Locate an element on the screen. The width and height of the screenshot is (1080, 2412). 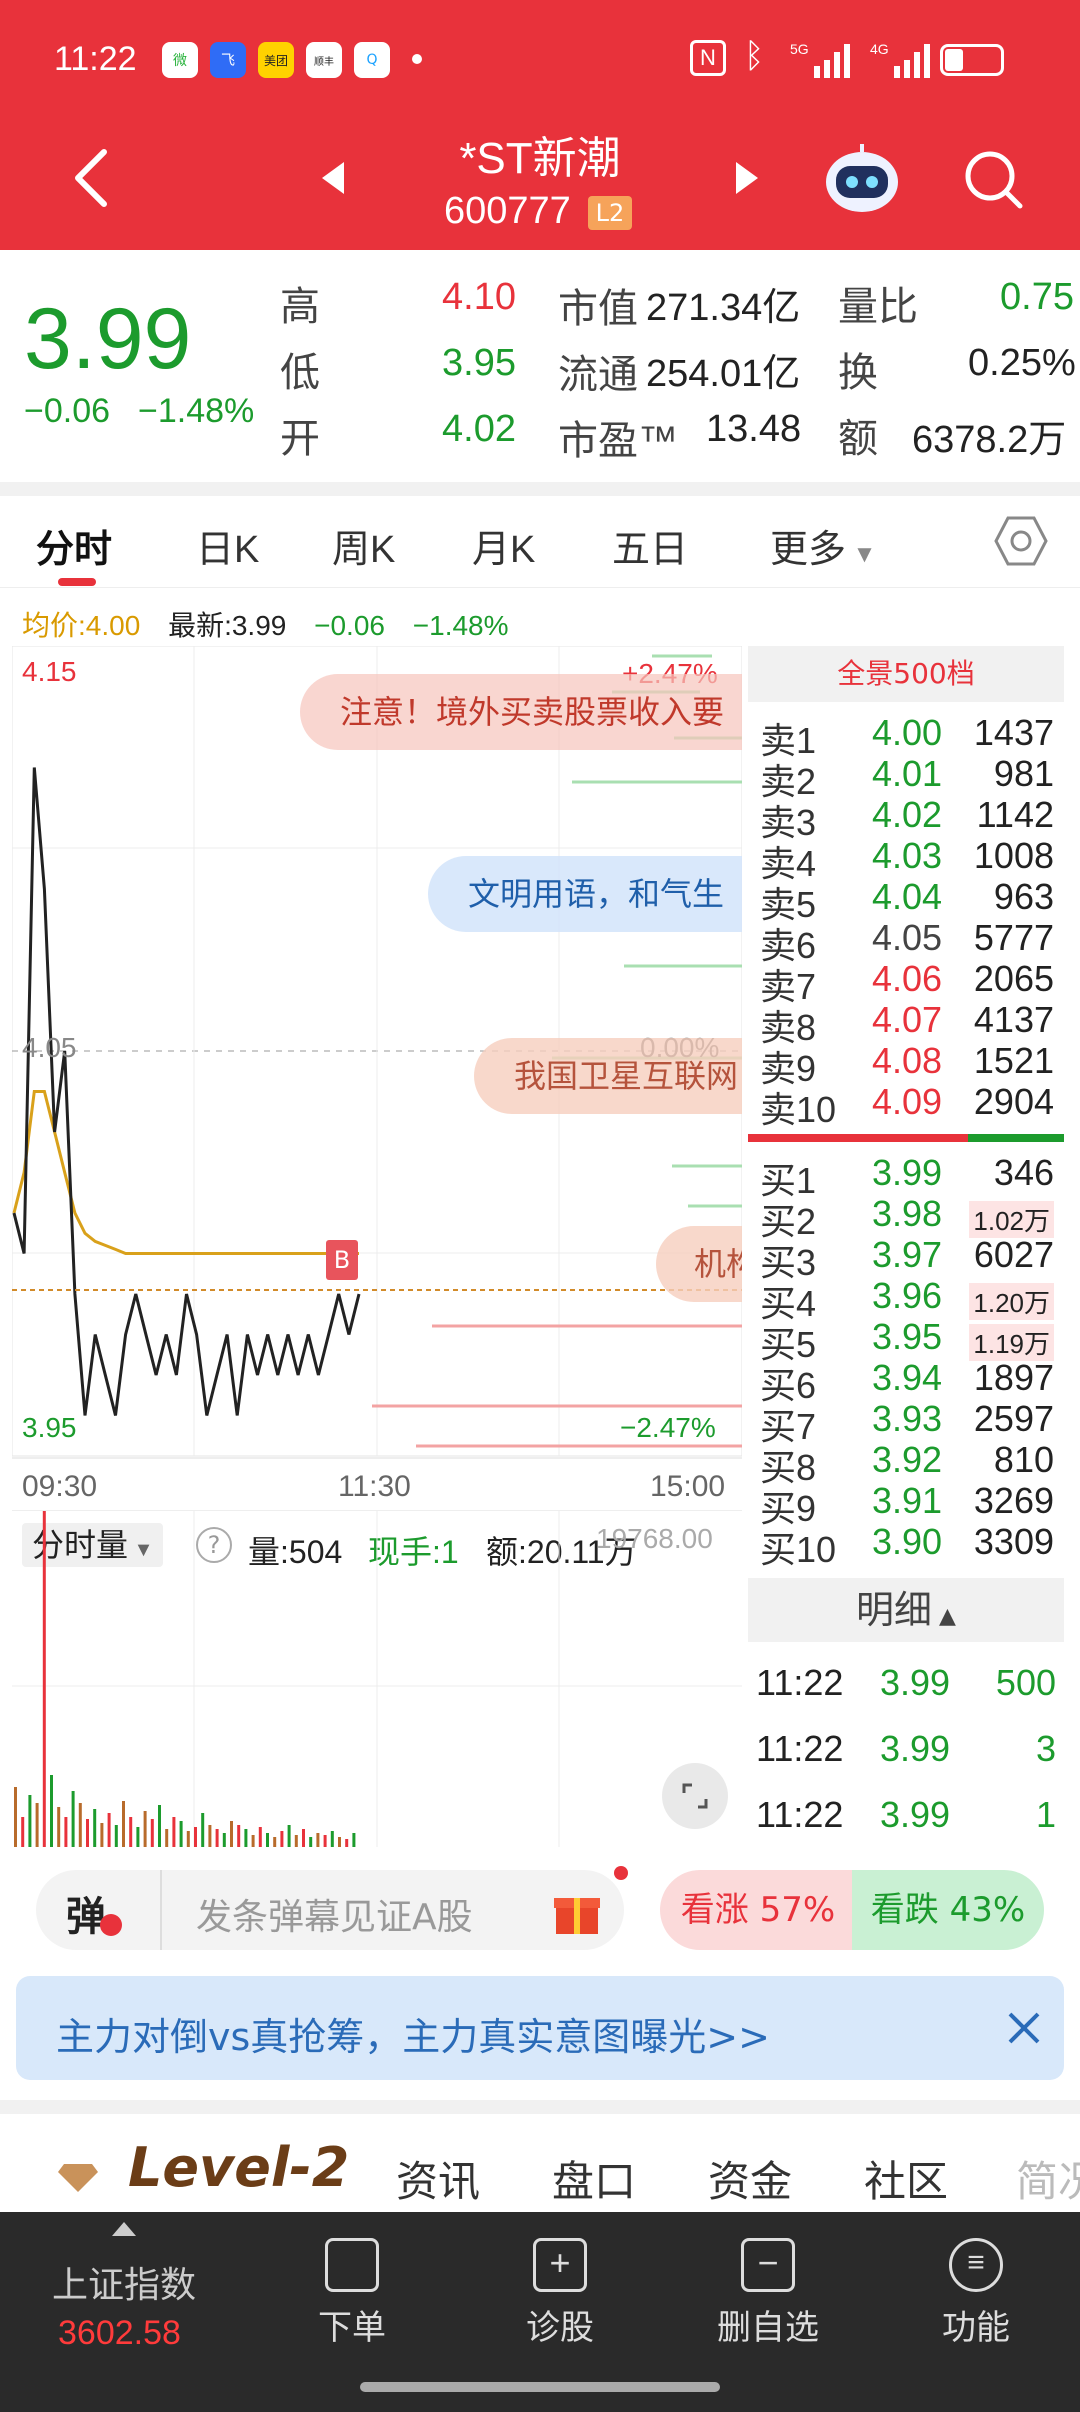
bid-price: 3.91 is located at coordinates (907, 1500).